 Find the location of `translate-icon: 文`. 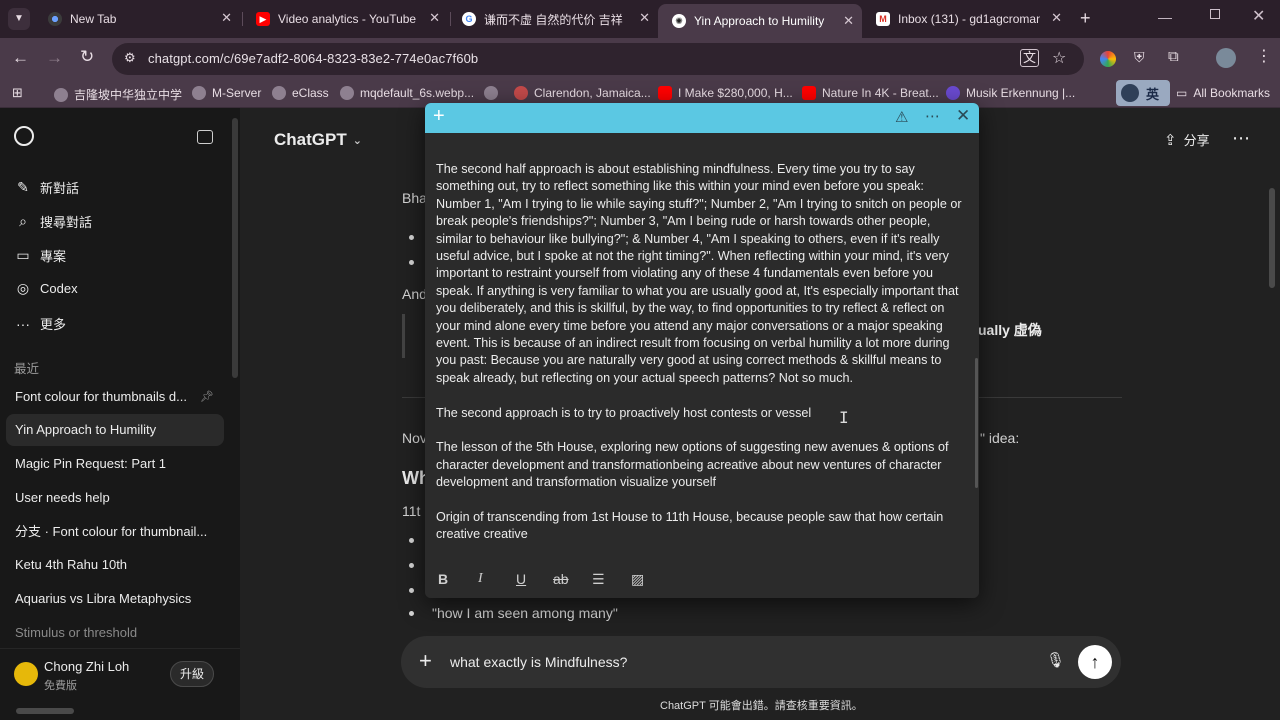

translate-icon: 文 is located at coordinates (1030, 58).